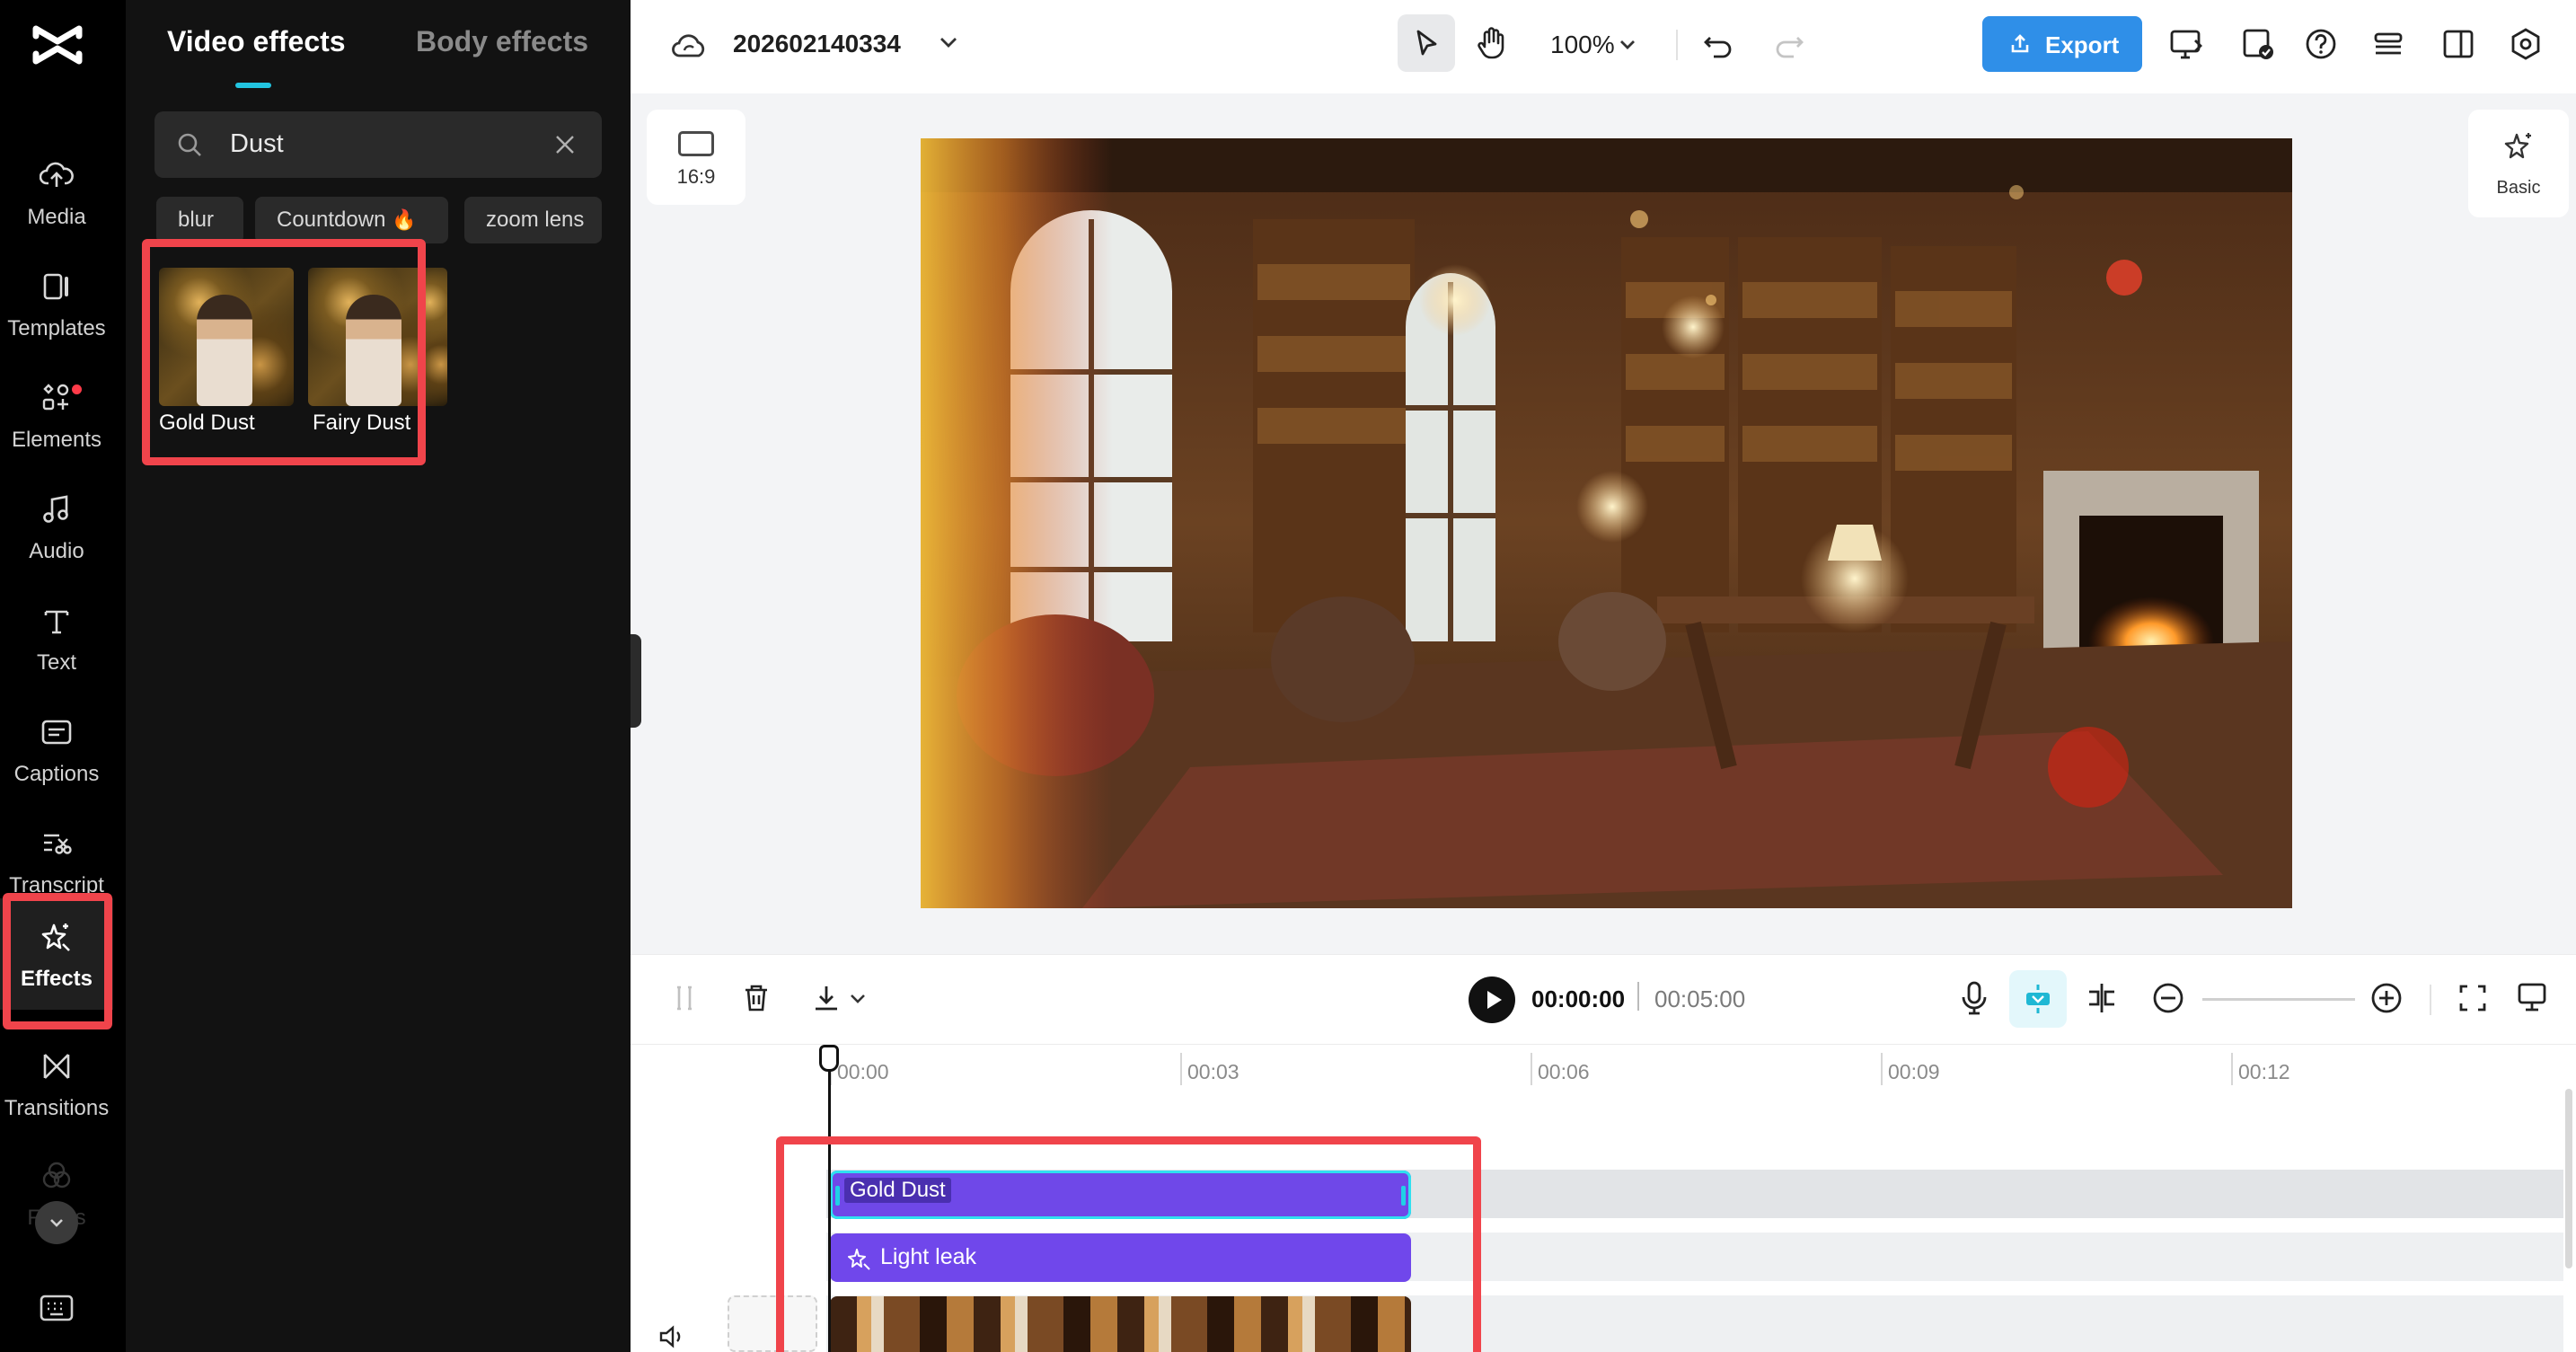 The width and height of the screenshot is (2576, 1352). Describe the element at coordinates (1638, 996) in the screenshot. I see `time-divider` at that location.